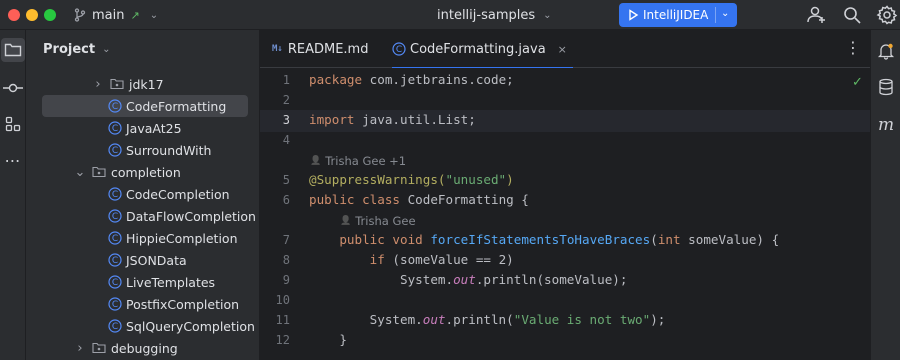 This screenshot has width=900, height=360. Describe the element at coordinates (540, 239) in the screenshot. I see `code-token: forceIfStatementsToHaveBraces` at that location.